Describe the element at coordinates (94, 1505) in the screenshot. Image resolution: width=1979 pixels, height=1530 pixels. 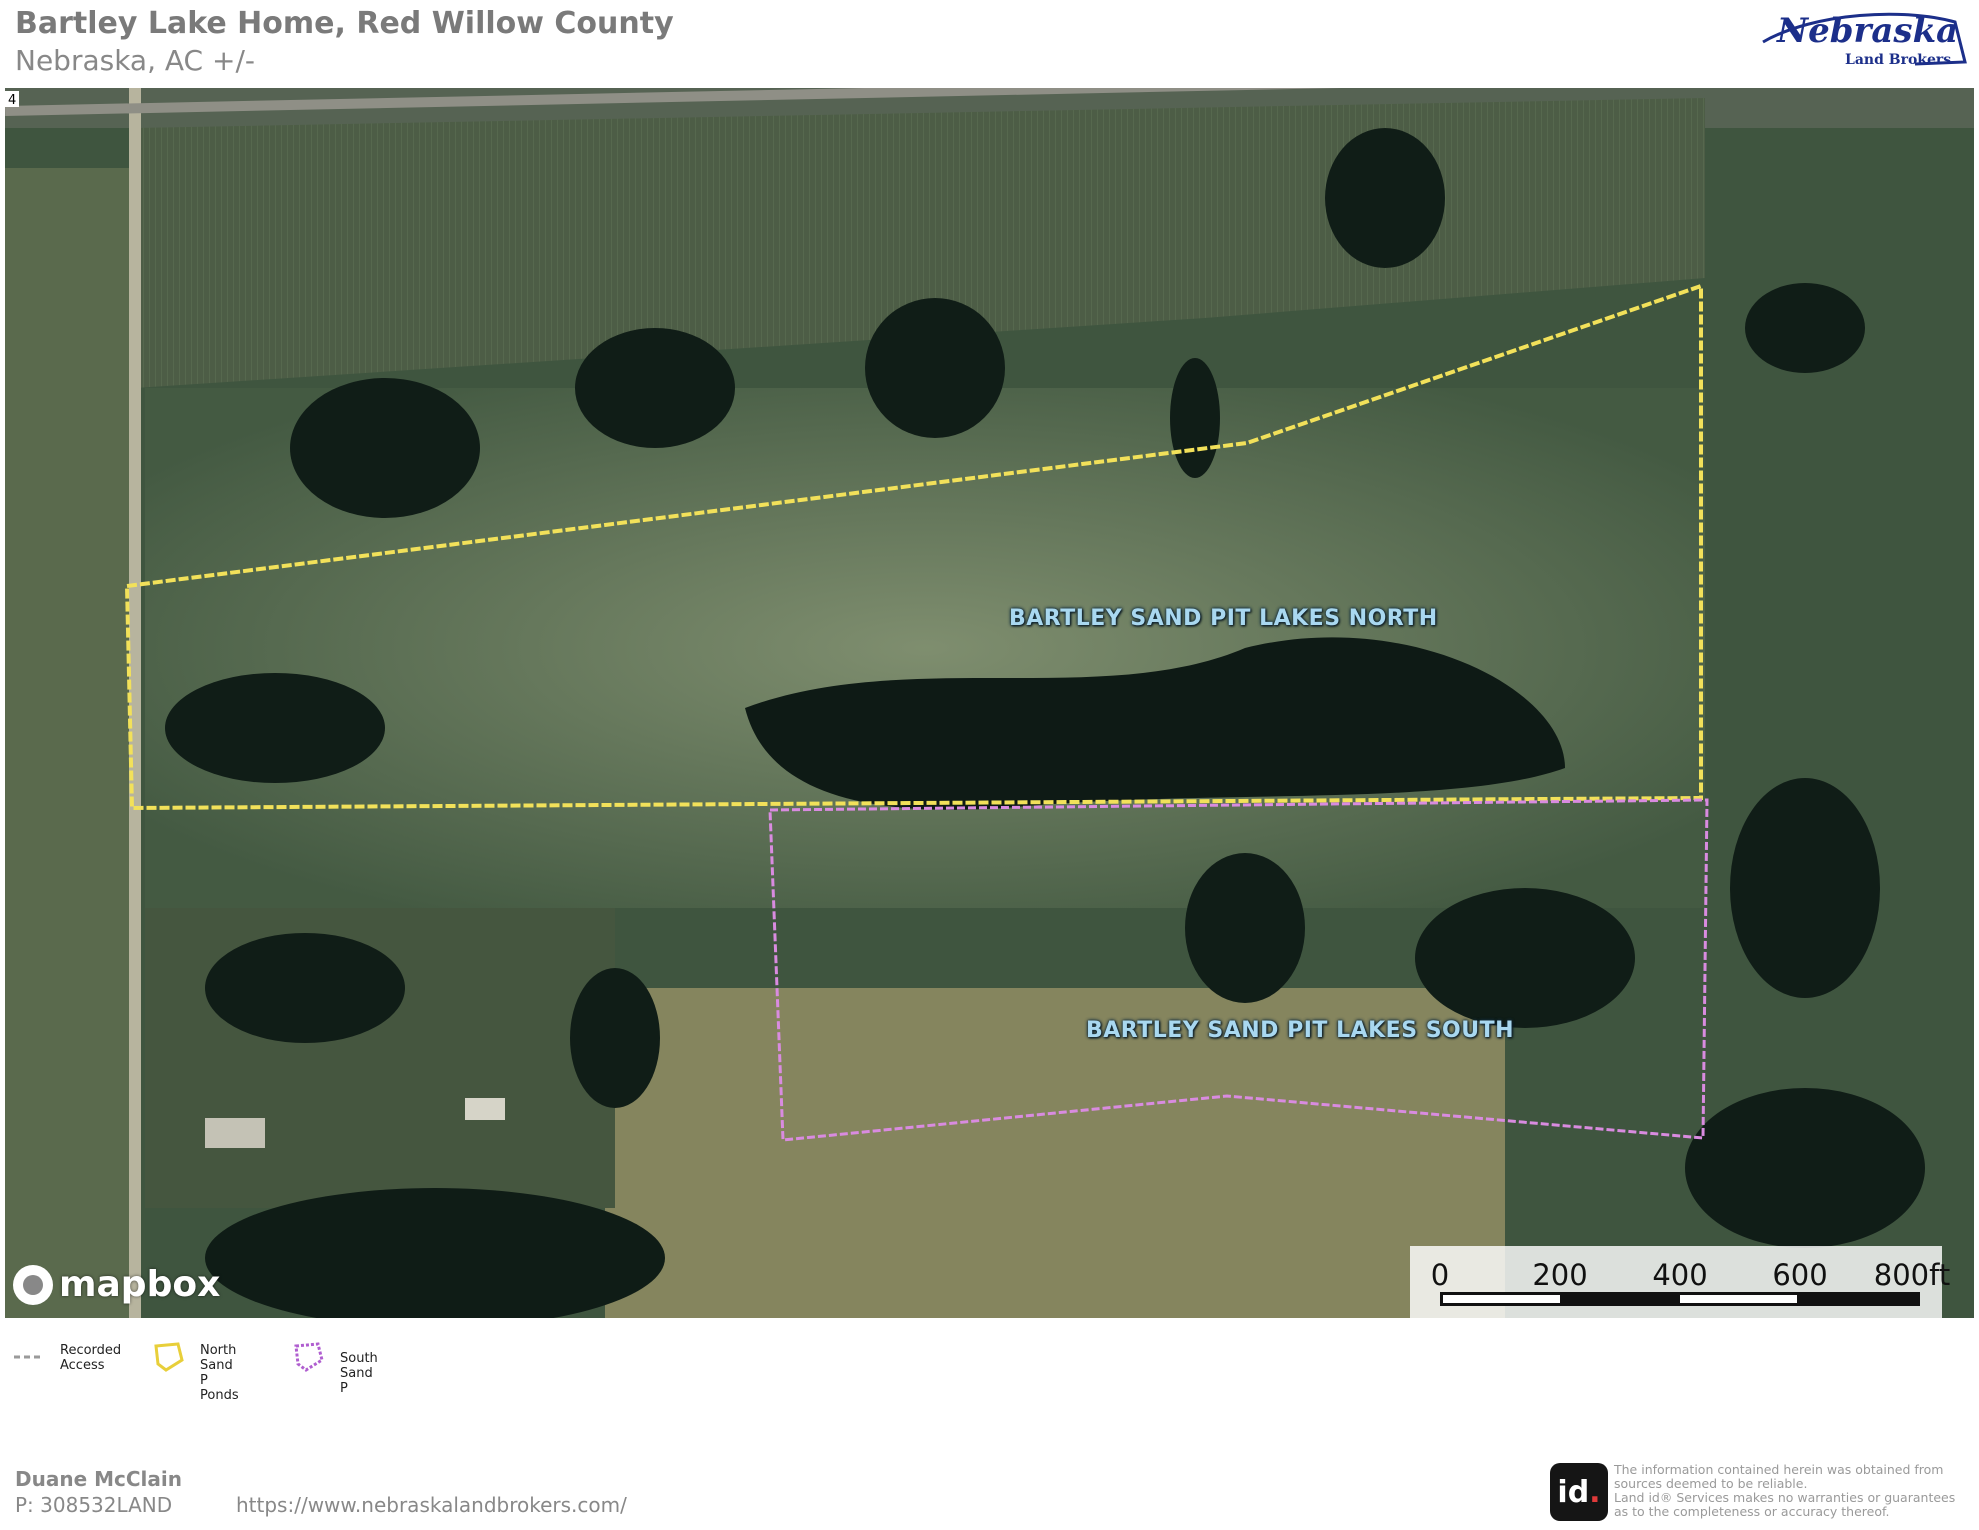
I see `agent-phone: P: 308532LAND` at that location.